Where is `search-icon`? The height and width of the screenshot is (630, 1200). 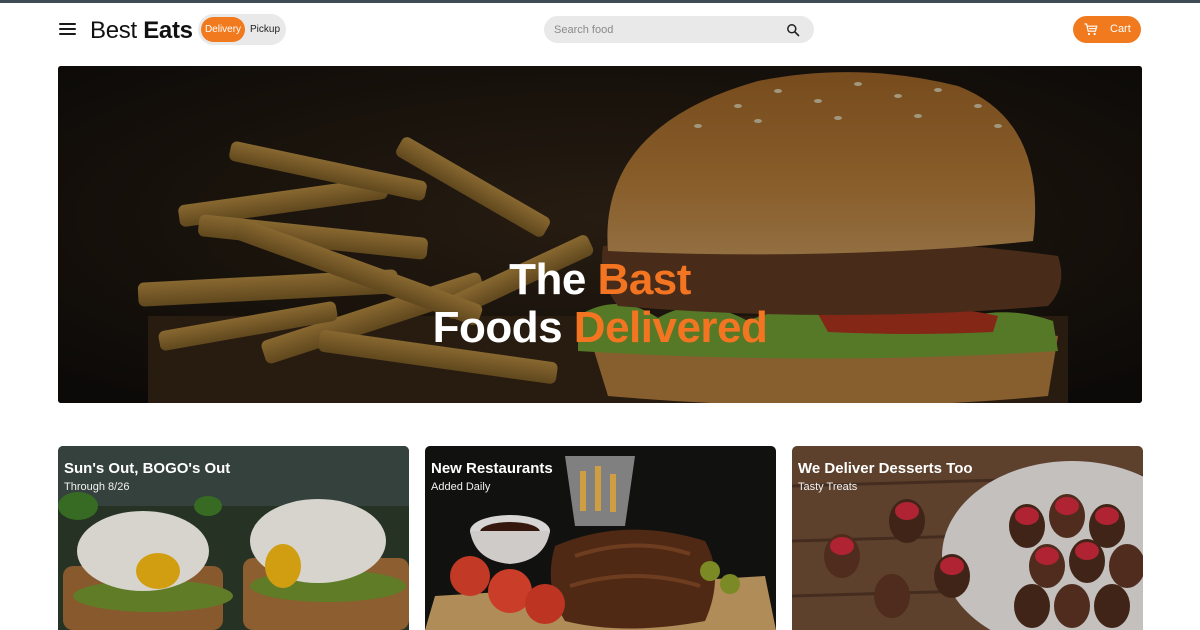
search-icon is located at coordinates (793, 30).